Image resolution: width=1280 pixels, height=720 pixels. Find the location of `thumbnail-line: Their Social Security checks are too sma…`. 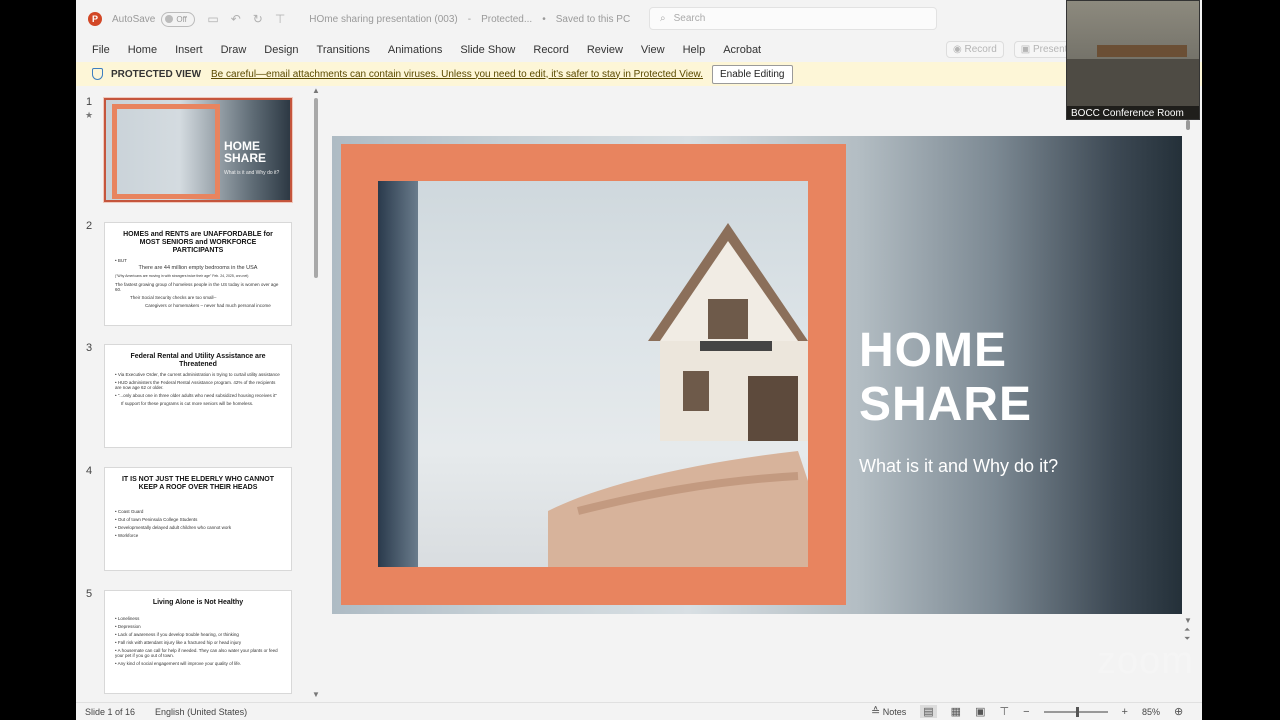

thumbnail-line: Their Social Security checks are too sma… is located at coordinates (173, 297).